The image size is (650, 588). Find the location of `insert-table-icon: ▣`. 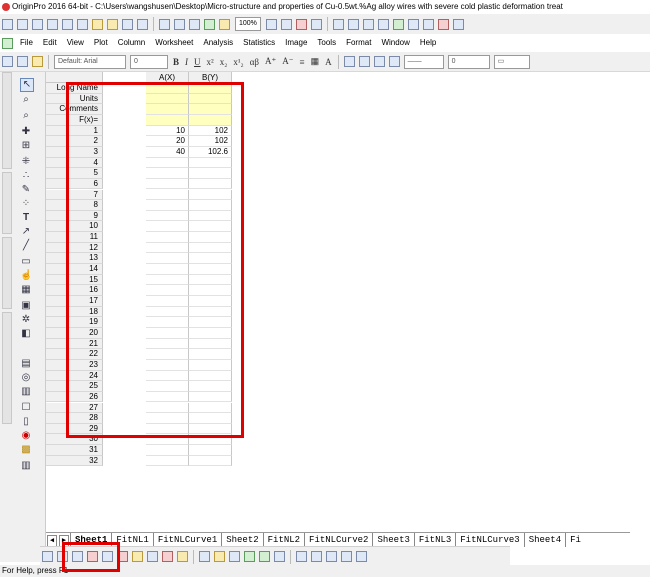

insert-table-icon: ▣ is located at coordinates (26, 306).